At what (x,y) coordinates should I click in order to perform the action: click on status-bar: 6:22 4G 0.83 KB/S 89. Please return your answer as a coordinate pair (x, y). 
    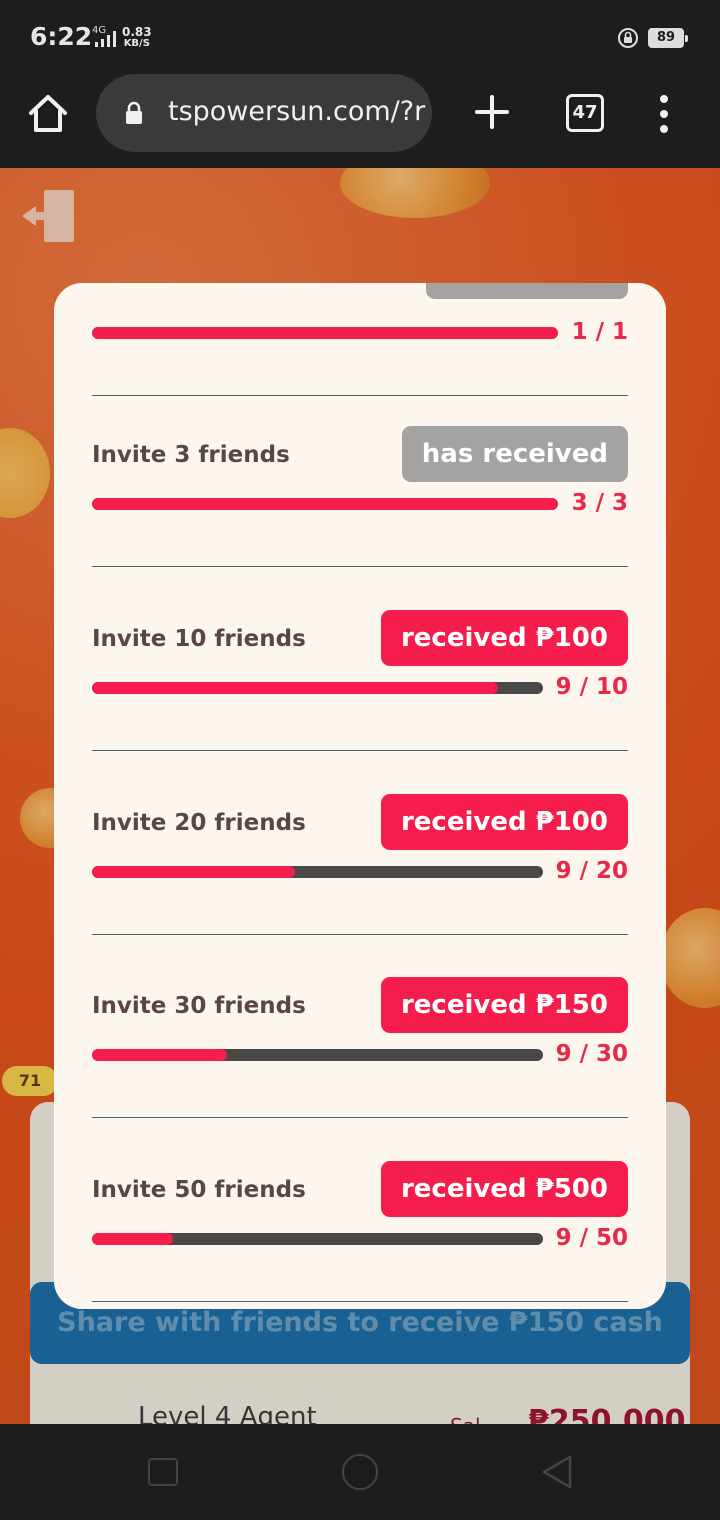
    Looking at the image, I should click on (360, 37).